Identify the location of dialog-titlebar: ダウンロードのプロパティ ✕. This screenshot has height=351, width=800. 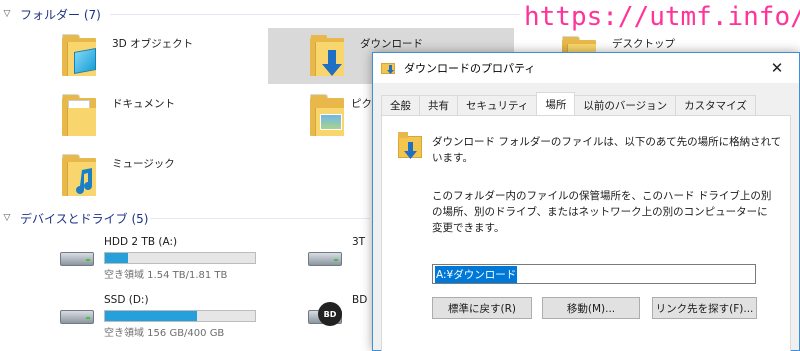
(586, 68).